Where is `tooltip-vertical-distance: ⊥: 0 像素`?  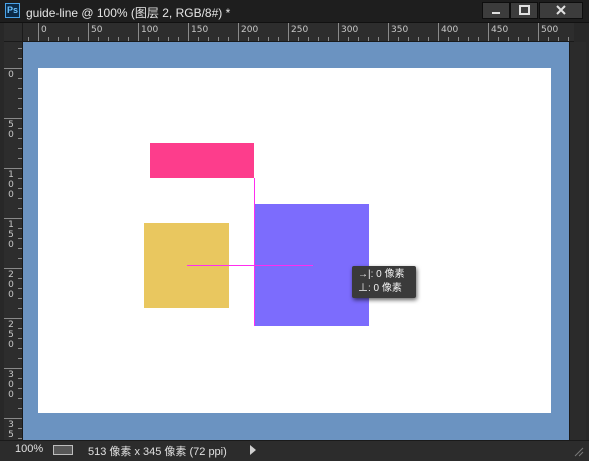 tooltip-vertical-distance: ⊥: 0 像素 is located at coordinates (380, 288).